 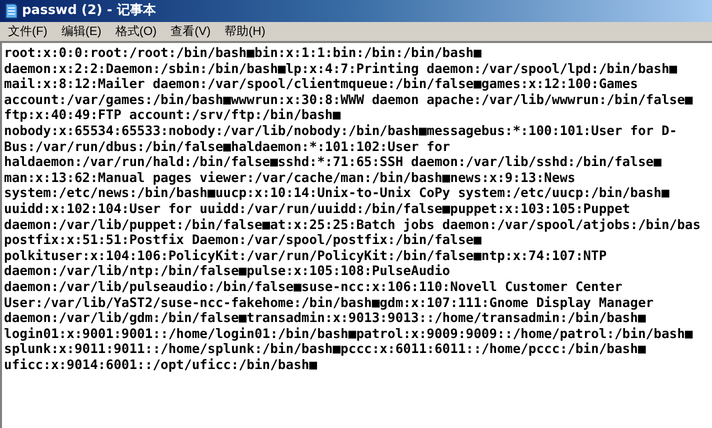 What do you see at coordinates (290, 178) in the screenshot?
I see `text-line: man:x:13:62:Manual pages viewer:/var/cache/man:/bin/bash■news:x:9:13:News` at bounding box center [290, 178].